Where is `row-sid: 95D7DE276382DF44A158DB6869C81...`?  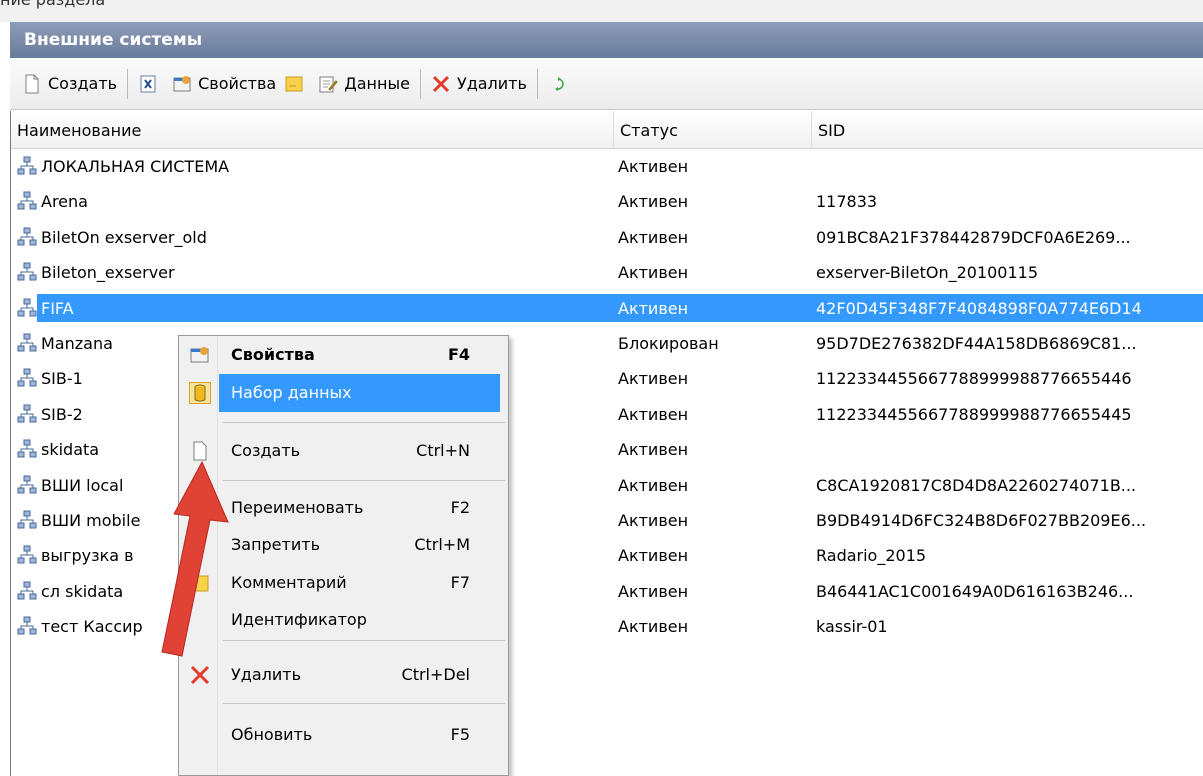
row-sid: 95D7DE276382DF44A158DB6869C81... is located at coordinates (976, 343).